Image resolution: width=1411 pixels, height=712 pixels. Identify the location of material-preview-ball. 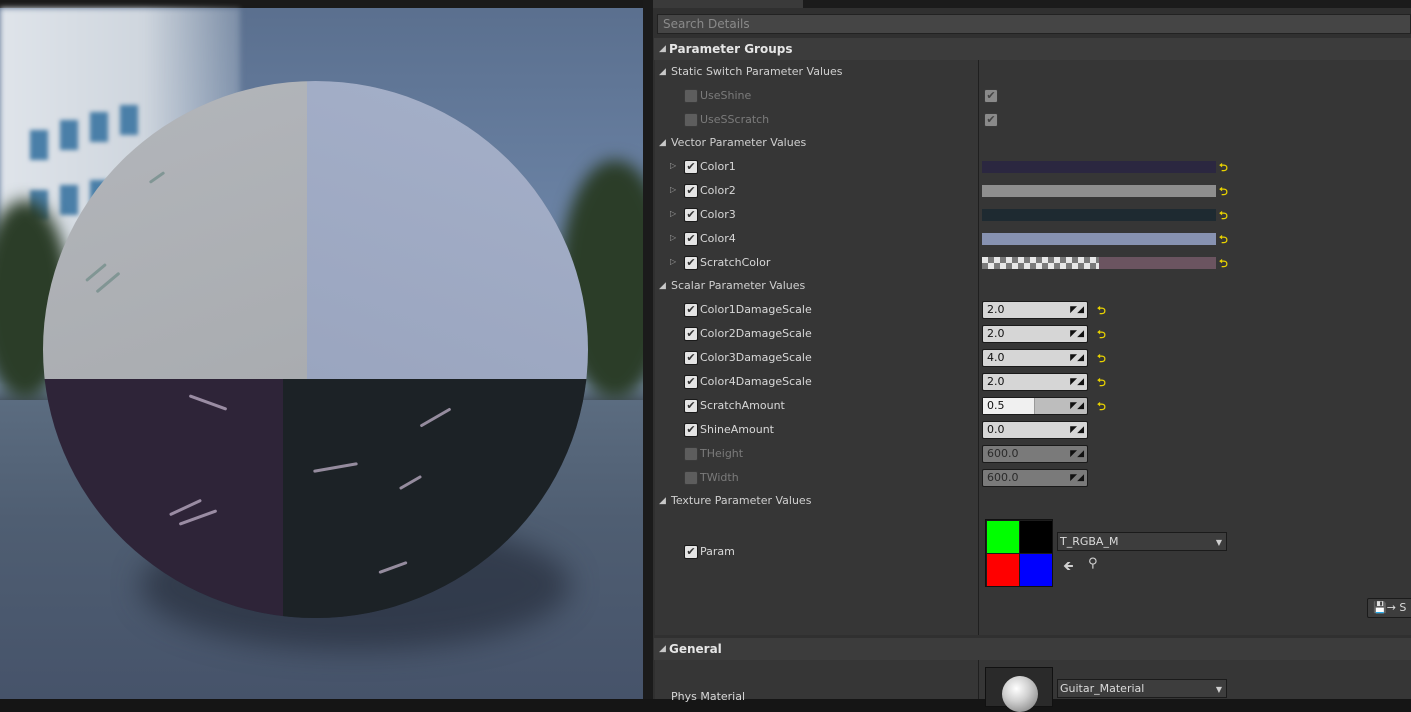
(1020, 694).